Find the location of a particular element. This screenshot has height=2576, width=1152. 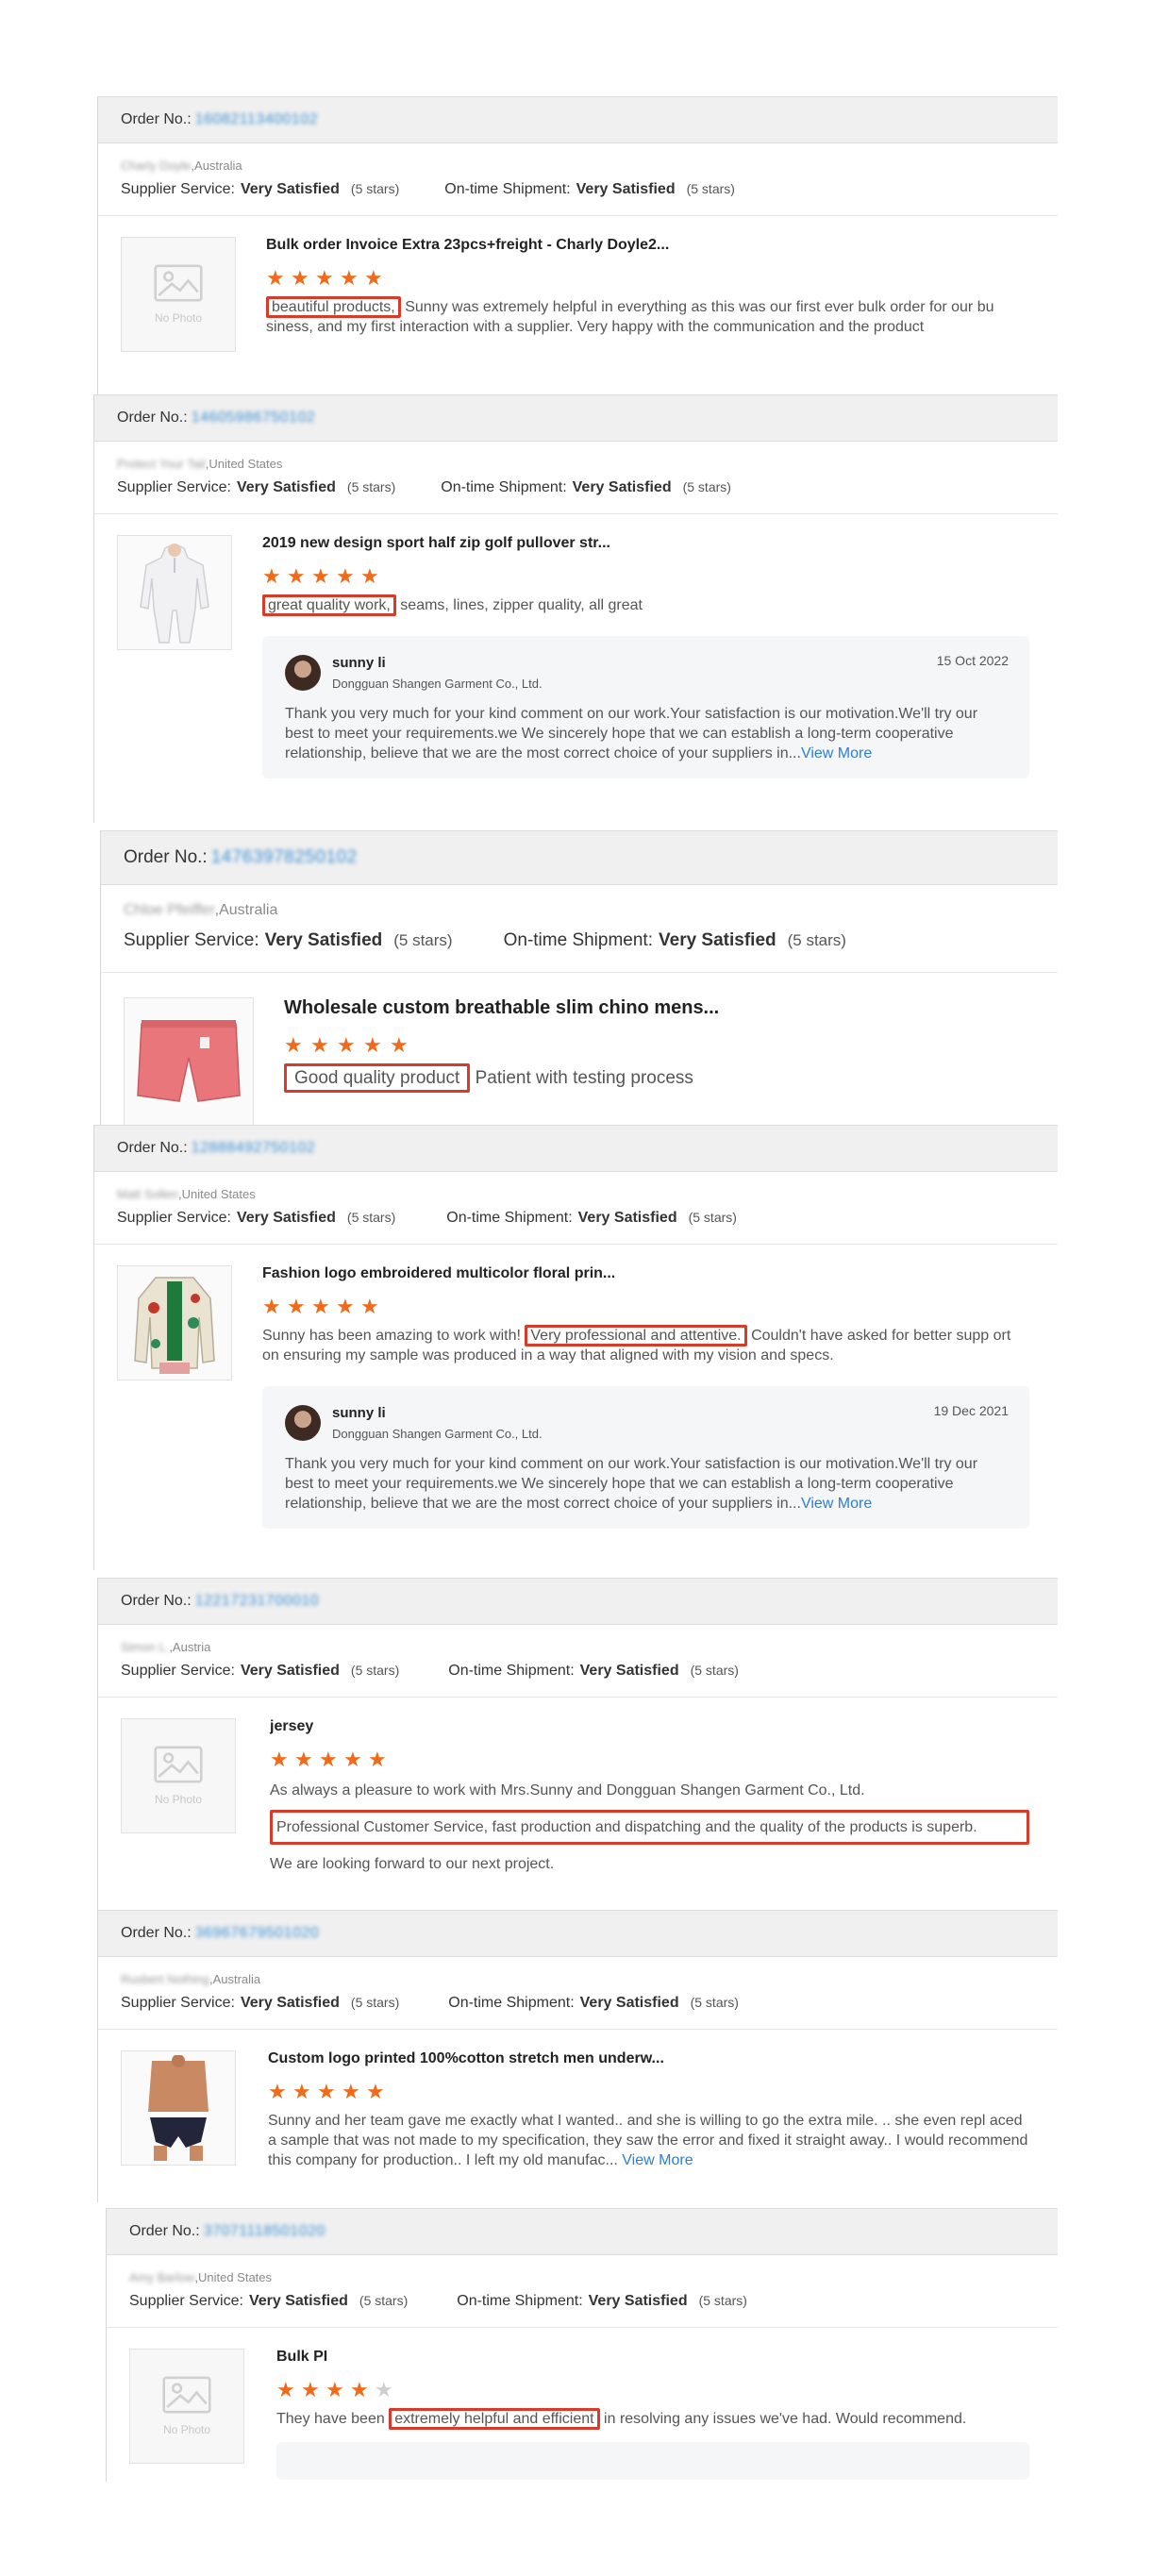

order-number: 12888492750102 is located at coordinates (254, 1148).